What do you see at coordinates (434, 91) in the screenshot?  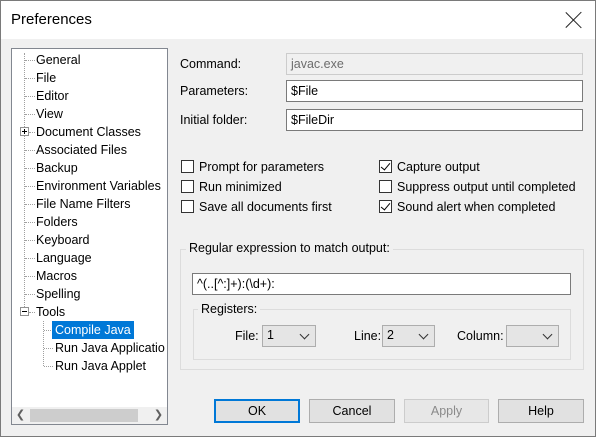 I see `parameters-field: $File` at bounding box center [434, 91].